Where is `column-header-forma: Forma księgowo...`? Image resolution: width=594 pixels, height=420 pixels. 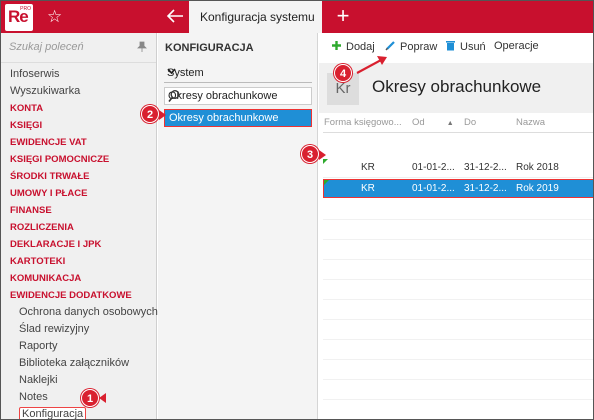
column-header-forma: Forma księgowo... is located at coordinates (364, 122).